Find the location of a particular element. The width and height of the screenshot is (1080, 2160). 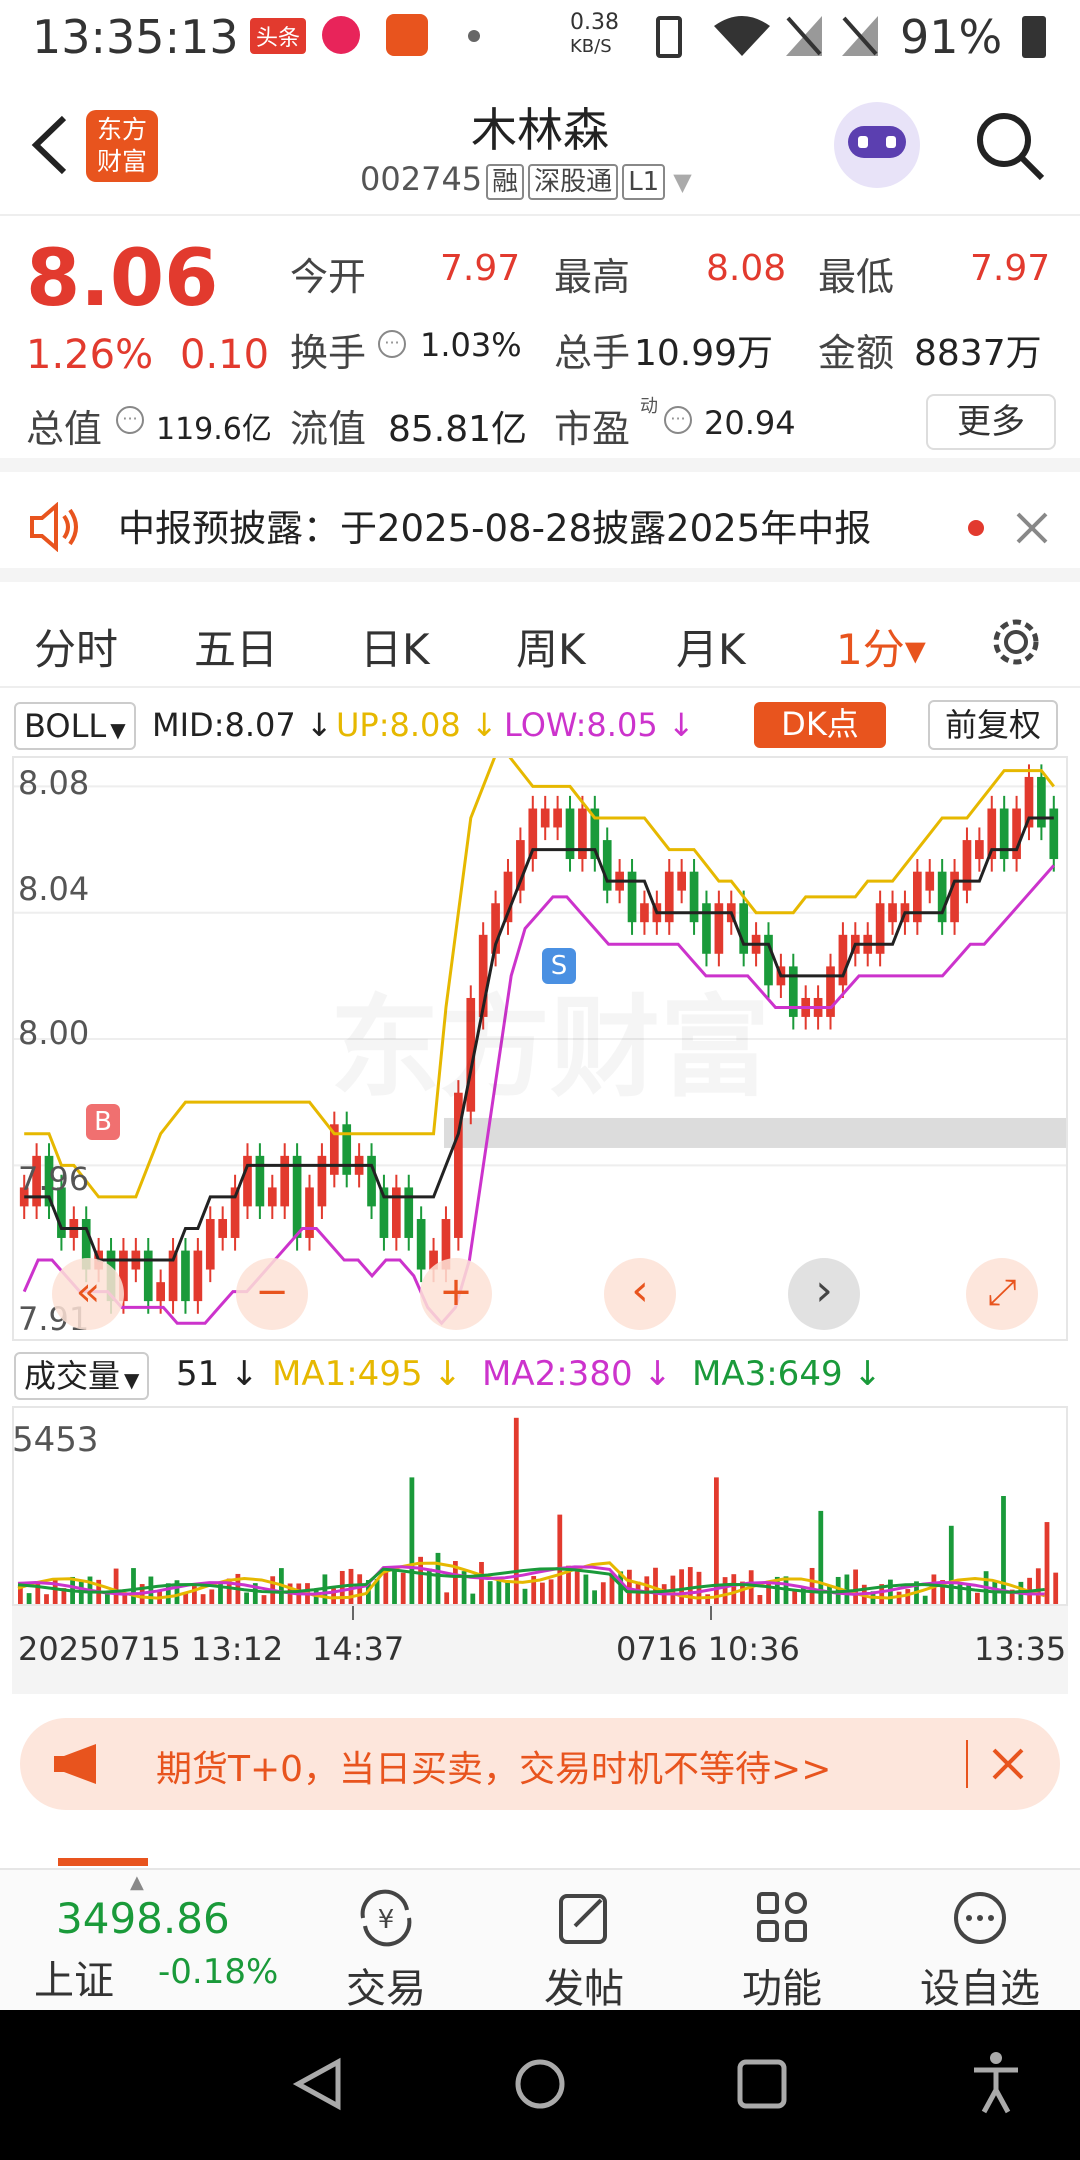

forward-adjust-button: 前复权 is located at coordinates (993, 725).